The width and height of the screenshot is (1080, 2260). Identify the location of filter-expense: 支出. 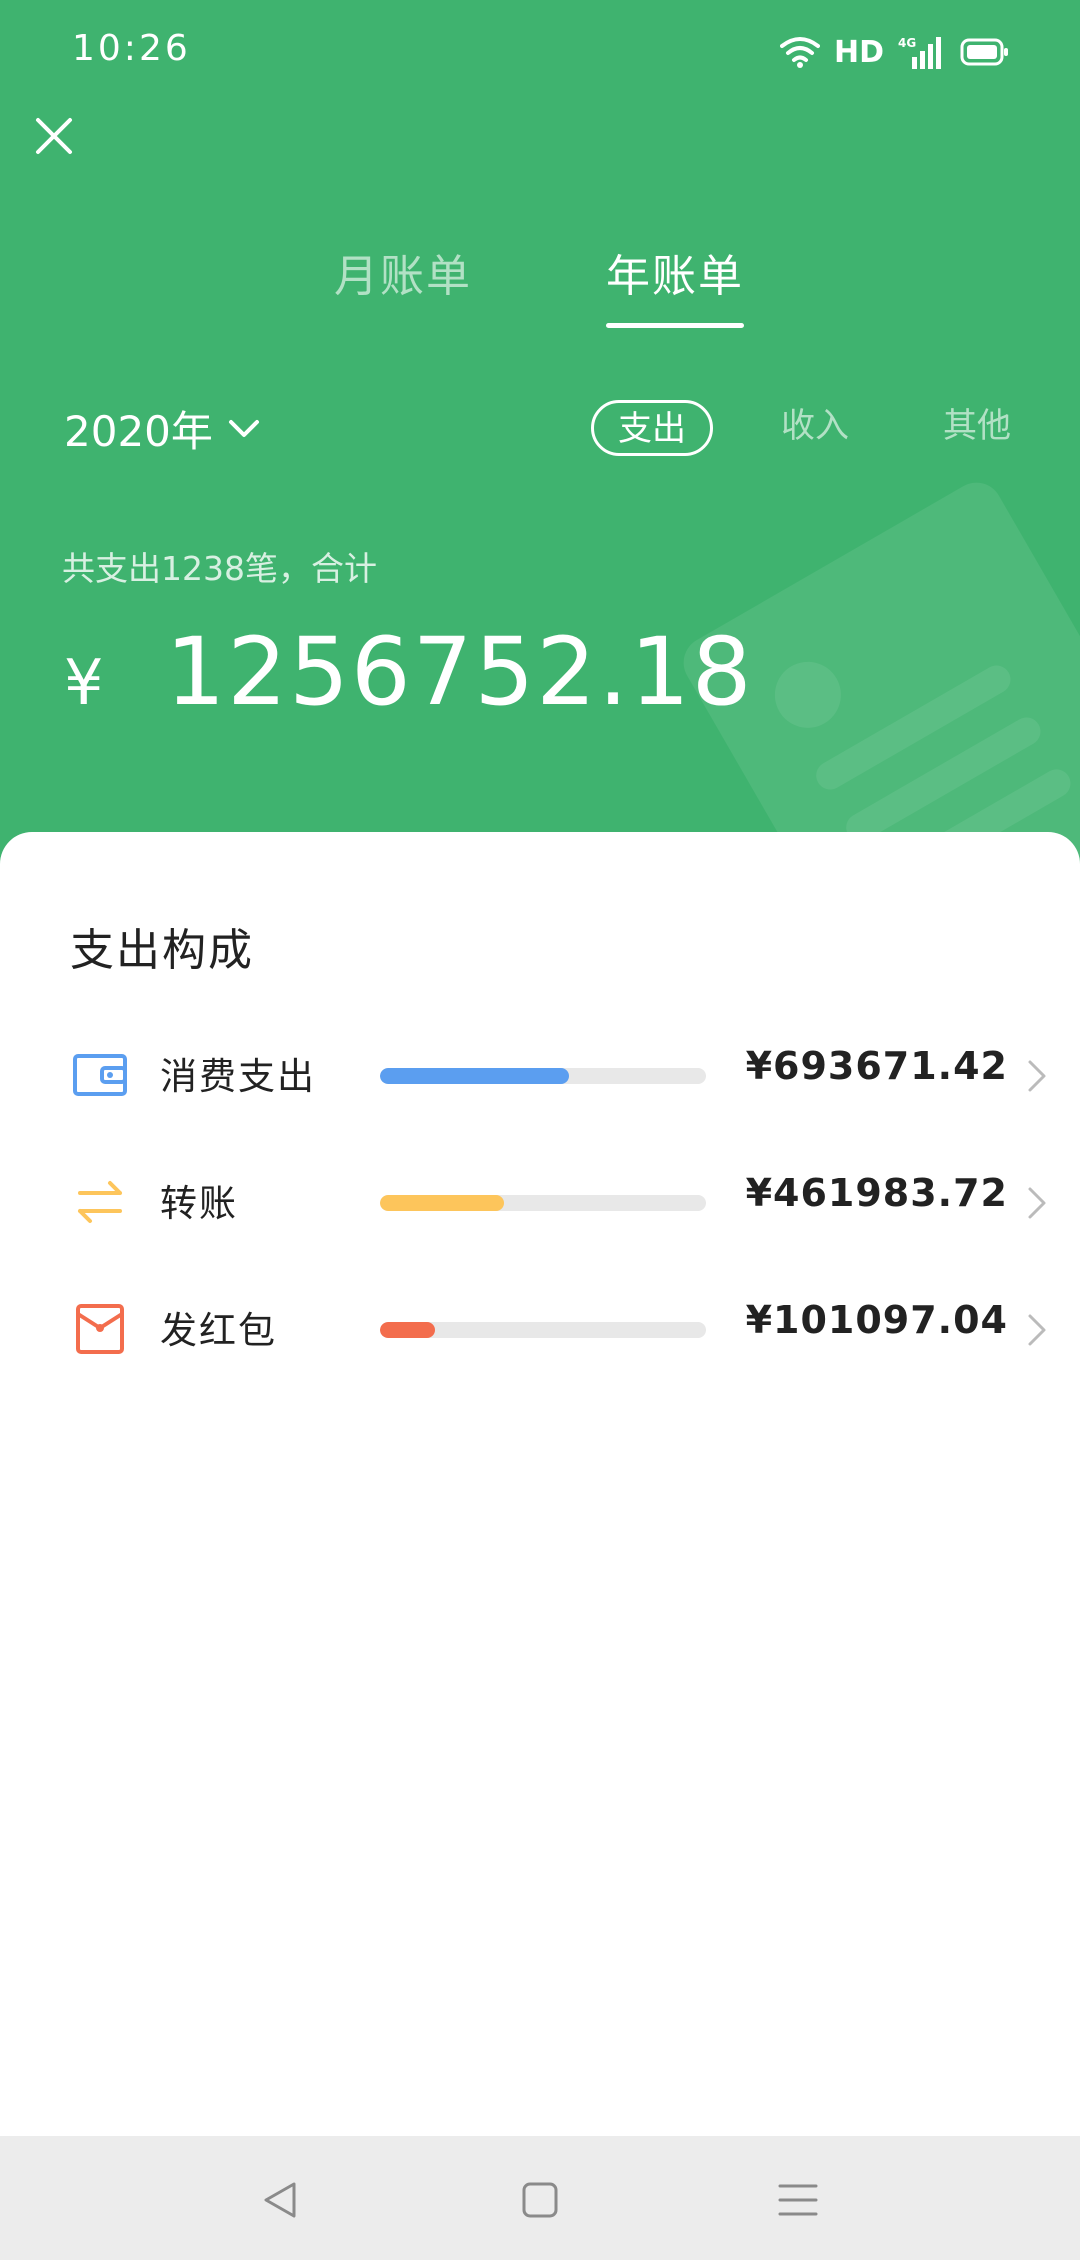
(652, 428).